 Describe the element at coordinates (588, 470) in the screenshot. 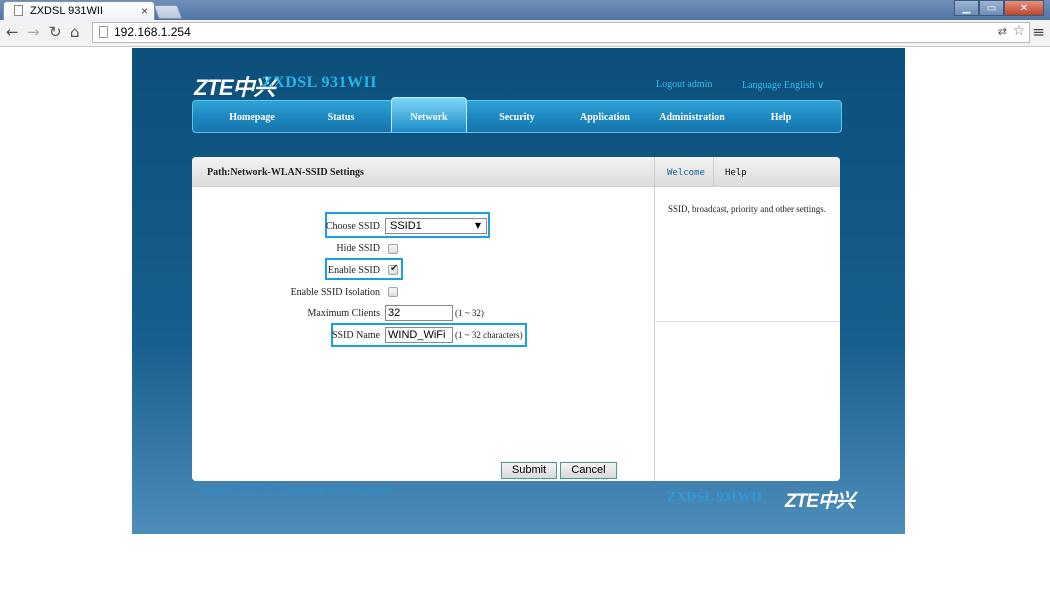

I see `cancel-button: Cancel` at that location.